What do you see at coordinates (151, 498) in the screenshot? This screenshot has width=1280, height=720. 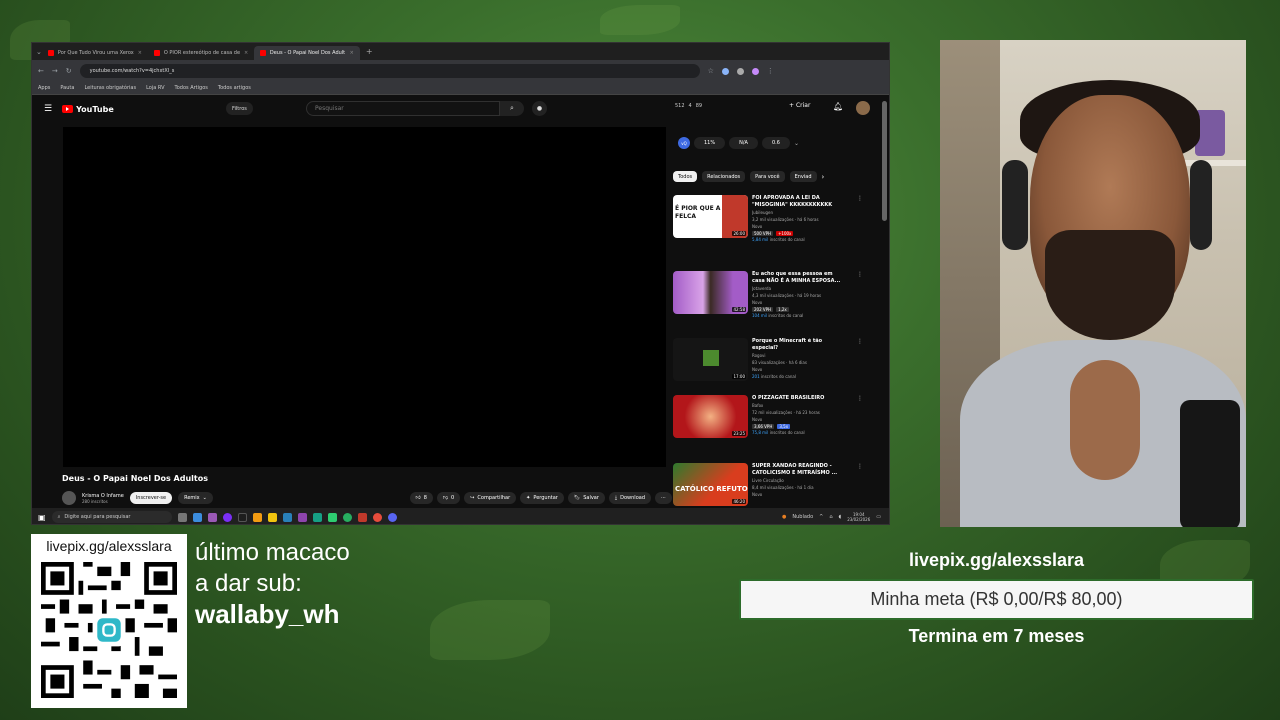 I see `subscribe-button: Inscrever-se` at bounding box center [151, 498].